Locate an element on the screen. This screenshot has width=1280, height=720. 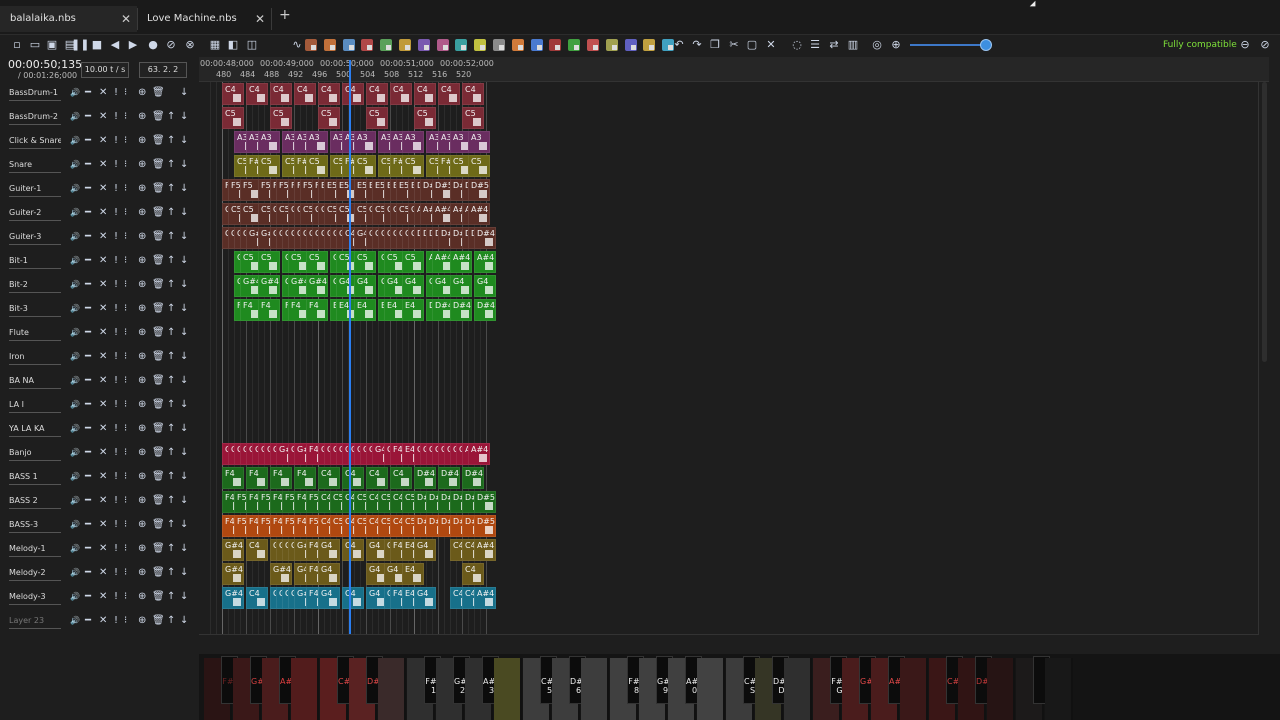
layer-name-field: Banjo is located at coordinates (35, 453).